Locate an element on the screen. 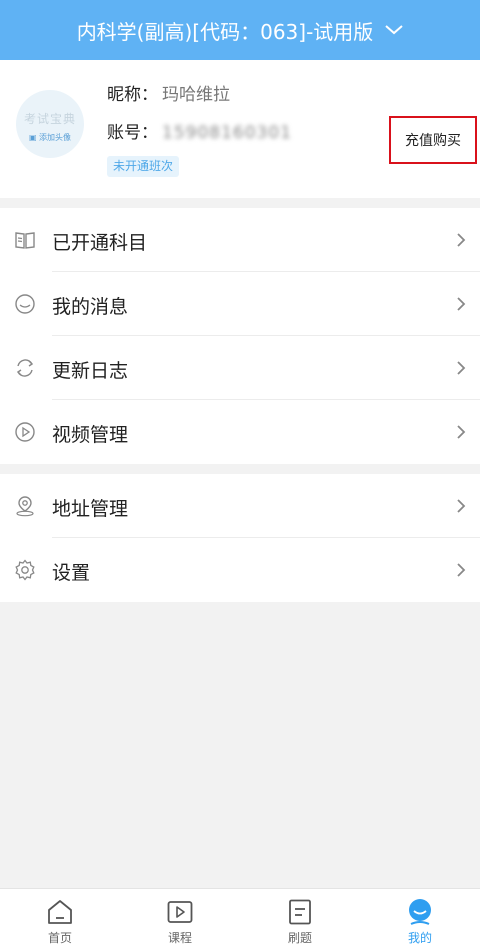  menu-item-settings: 设置 is located at coordinates (240, 570).